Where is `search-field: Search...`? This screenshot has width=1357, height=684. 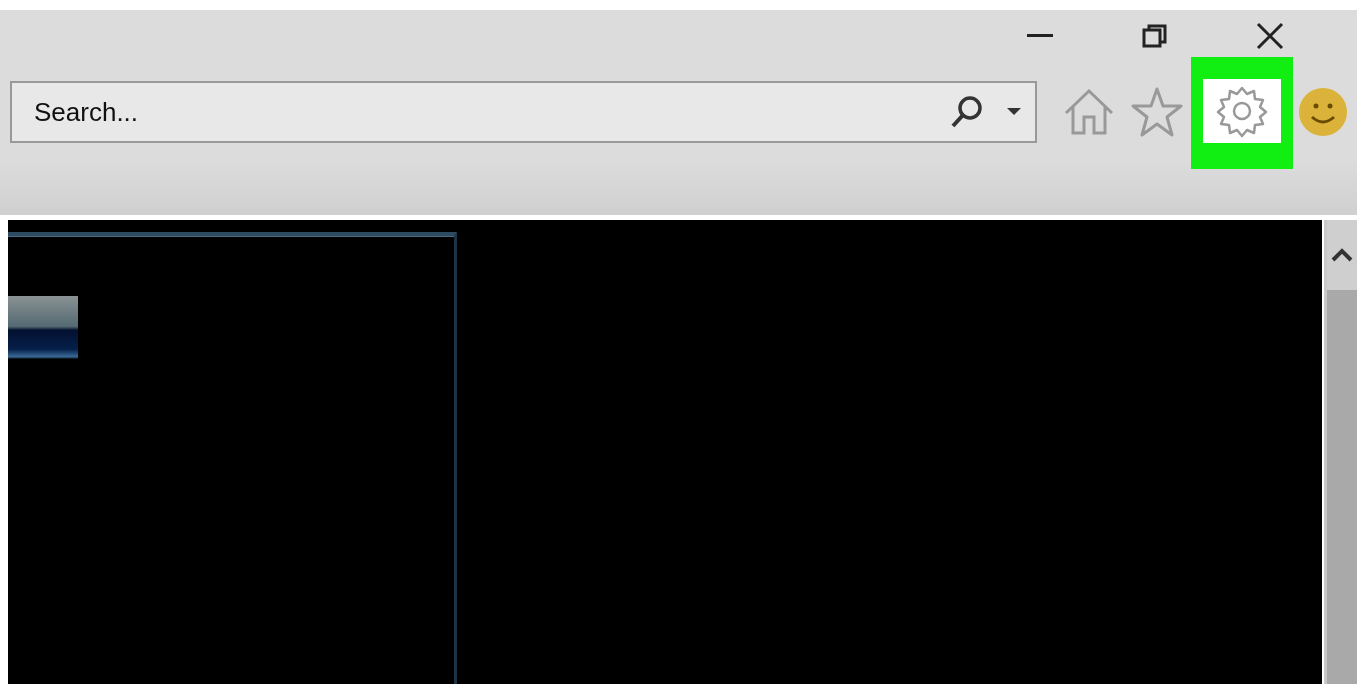
search-field: Search... is located at coordinates (490, 112).